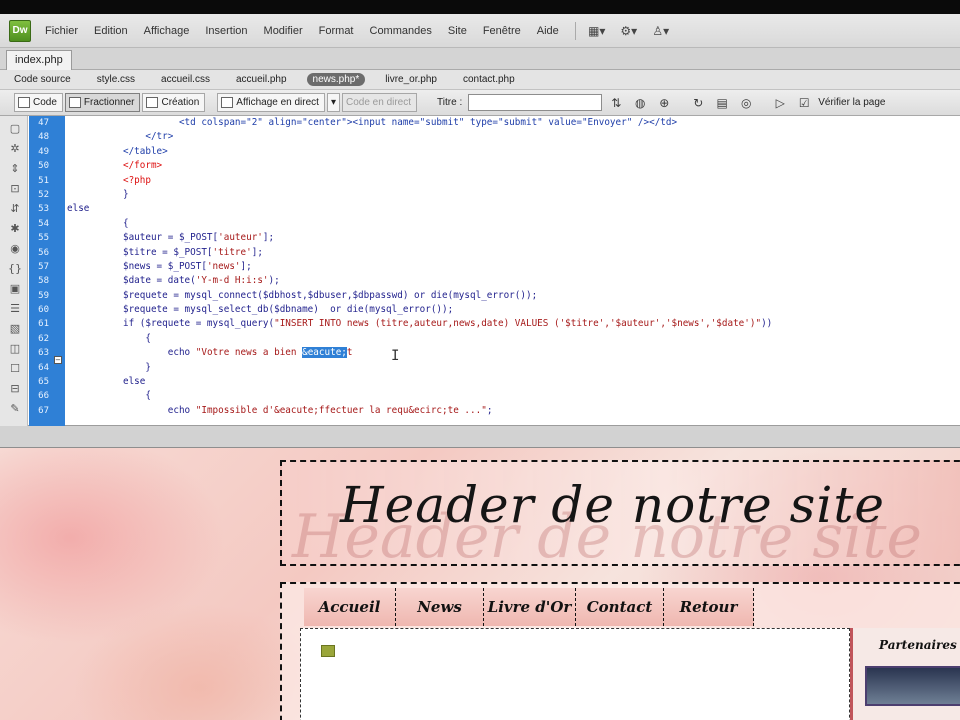  What do you see at coordinates (42, 79) in the screenshot?
I see `related-code-source: Code source` at bounding box center [42, 79].